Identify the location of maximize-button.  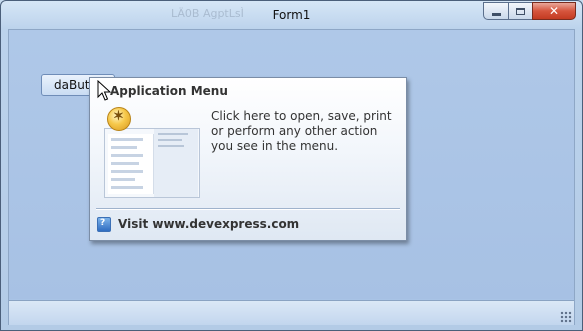
(520, 11).